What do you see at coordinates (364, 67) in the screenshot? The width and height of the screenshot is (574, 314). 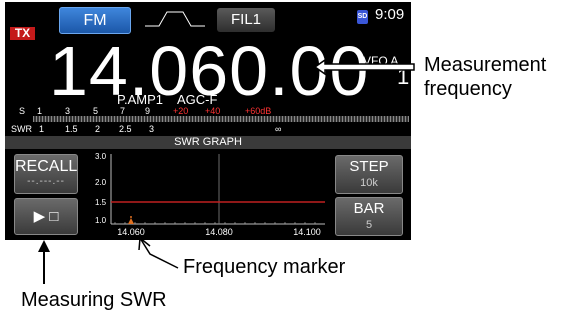 I see `measurement-frequency-arrow` at bounding box center [364, 67].